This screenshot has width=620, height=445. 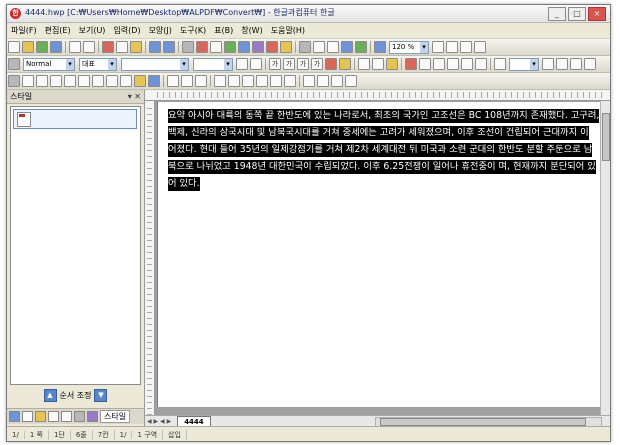 What do you see at coordinates (466, 47) in the screenshot?
I see `view-mode-icon` at bounding box center [466, 47].